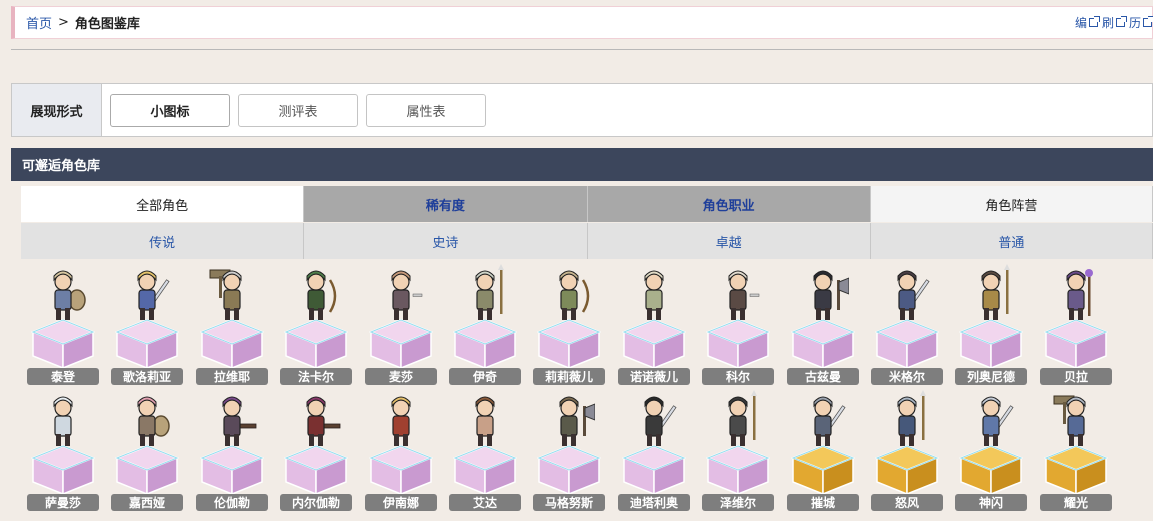 The width and height of the screenshot is (1153, 521). What do you see at coordinates (1134, 23) in the screenshot?
I see `history-label: 历` at bounding box center [1134, 23].